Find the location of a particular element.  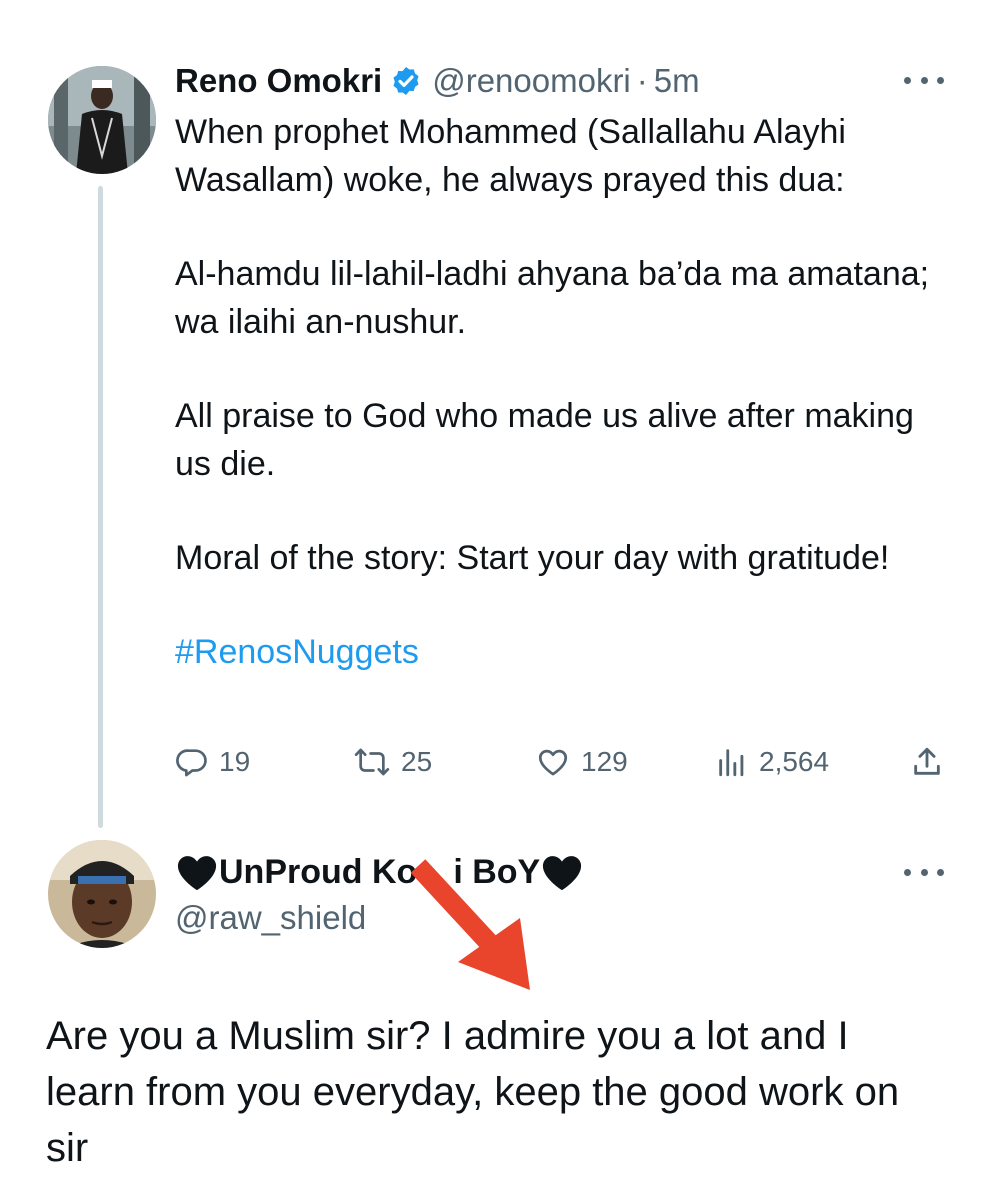

reply-more-options-icon is located at coordinates (924, 872).